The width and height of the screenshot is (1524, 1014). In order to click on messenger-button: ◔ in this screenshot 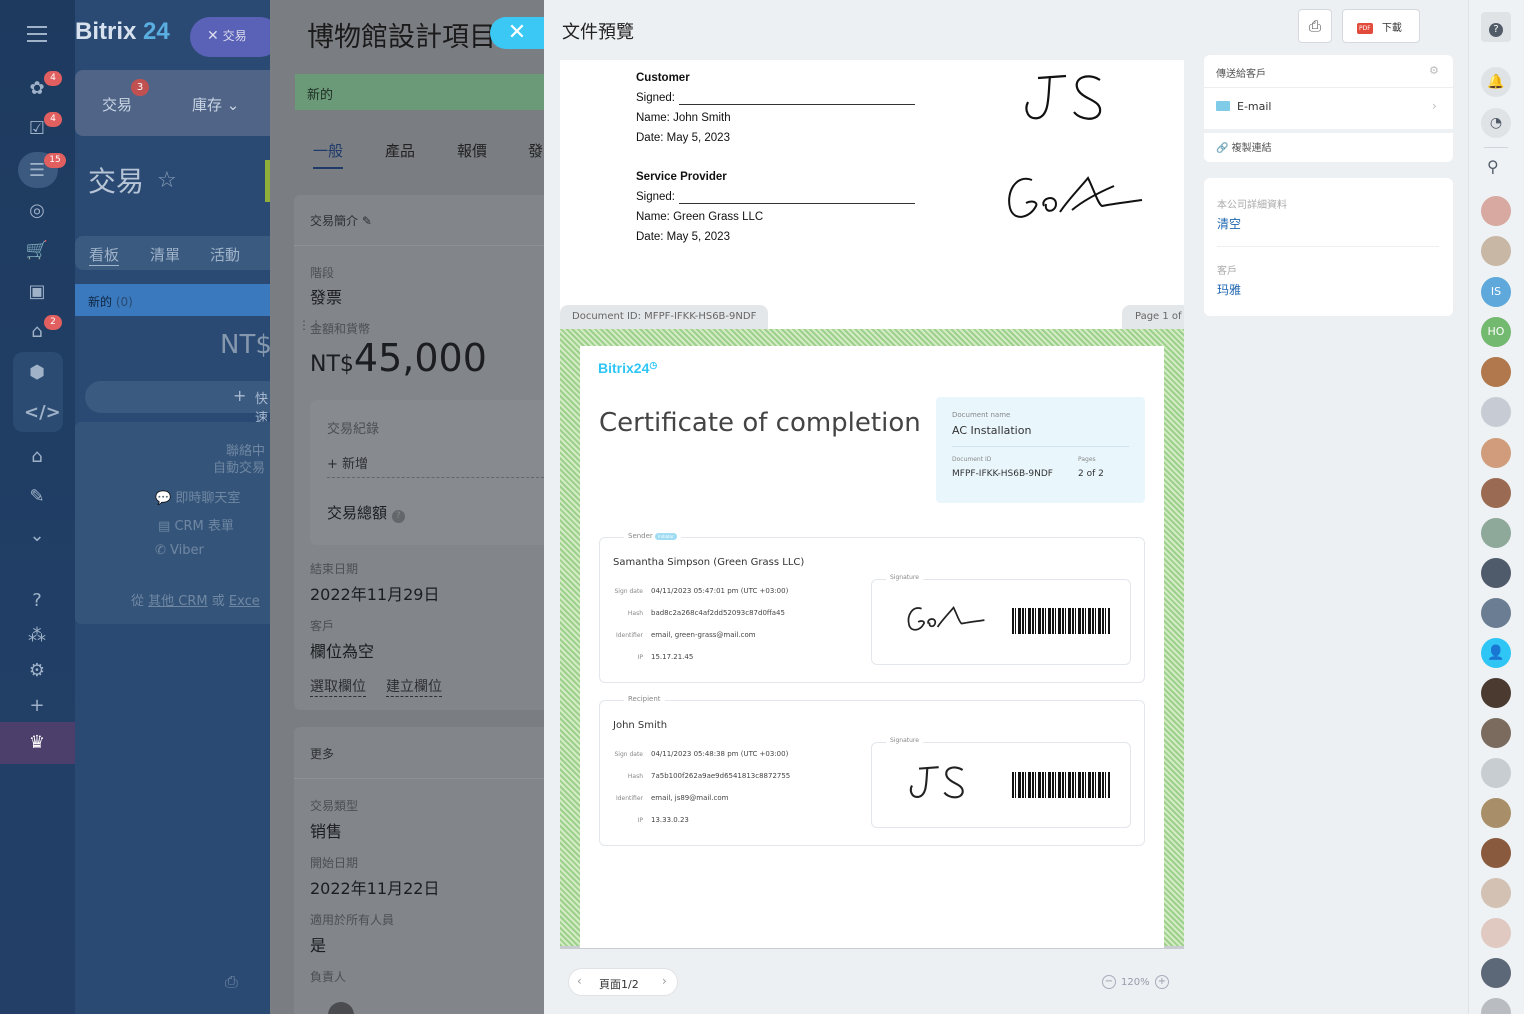, I will do `click(1496, 123)`.